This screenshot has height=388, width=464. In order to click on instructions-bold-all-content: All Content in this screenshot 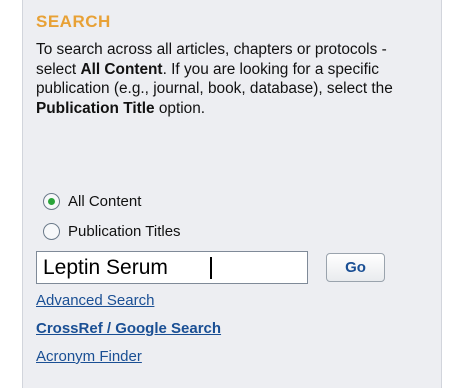, I will do `click(121, 69)`.